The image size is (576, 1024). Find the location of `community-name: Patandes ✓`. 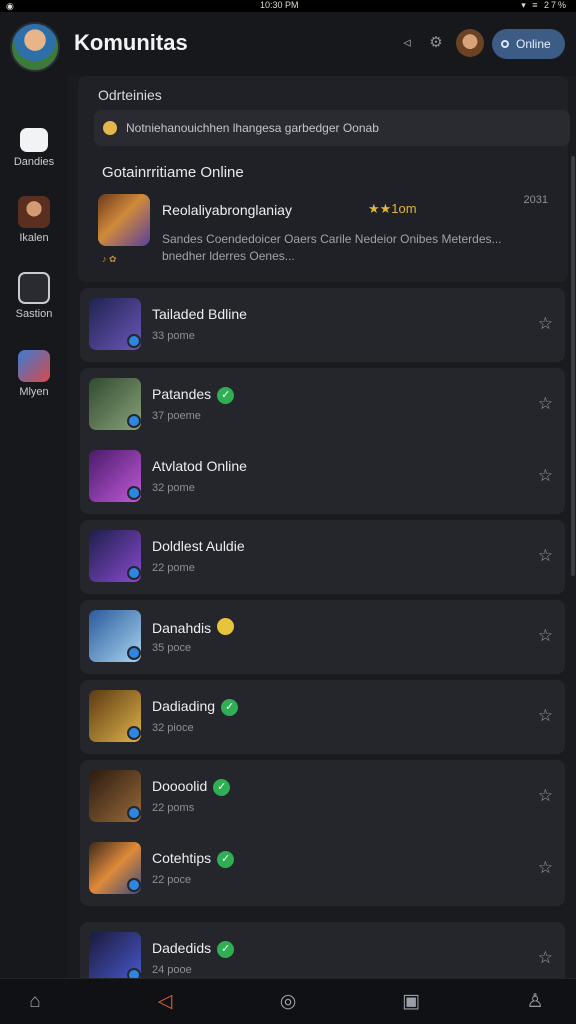

community-name: Patandes ✓ is located at coordinates (193, 395).